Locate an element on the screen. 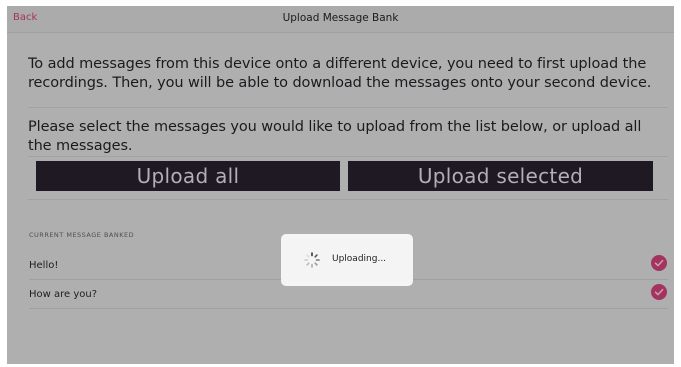 The width and height of the screenshot is (681, 367). navigation-bar: Back Upload Message Bank is located at coordinates (340, 19).